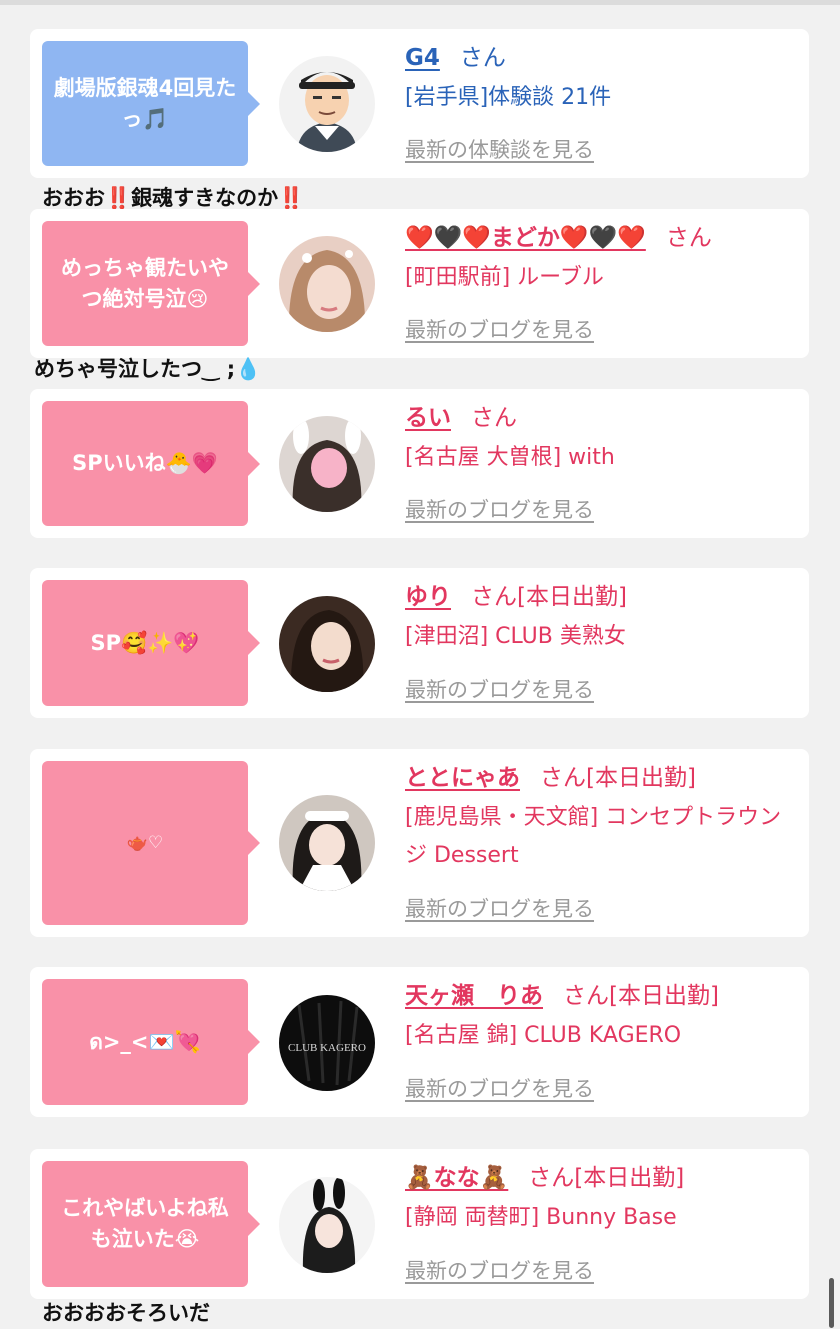 The width and height of the screenshot is (840, 1329). Describe the element at coordinates (148, 369) in the screenshot. I see `reply-comment: めちゃ号泣したつ‿ ;💧` at that location.